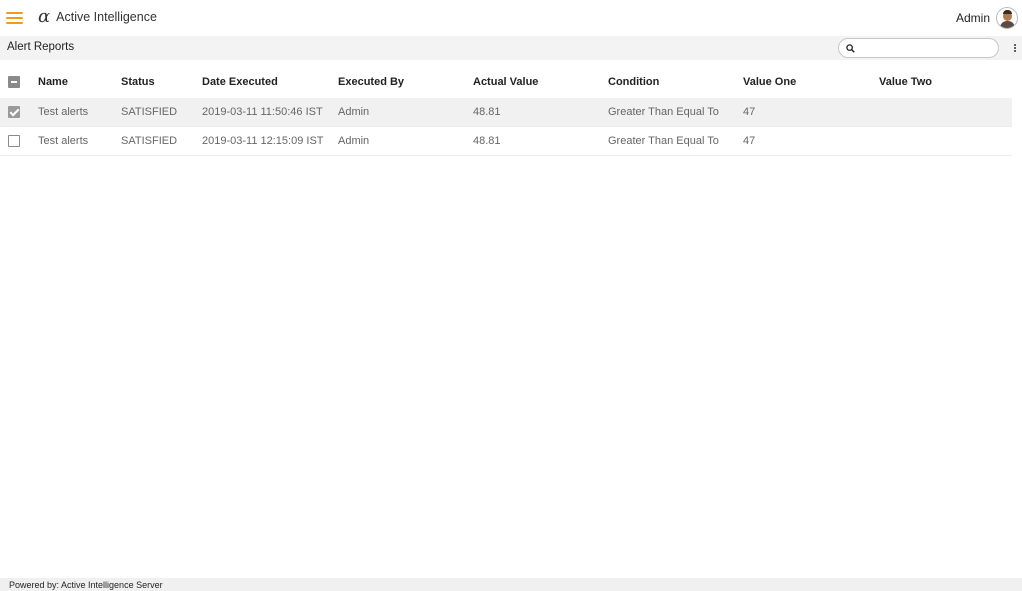  I want to click on page-title: Alert Reports, so click(41, 47).